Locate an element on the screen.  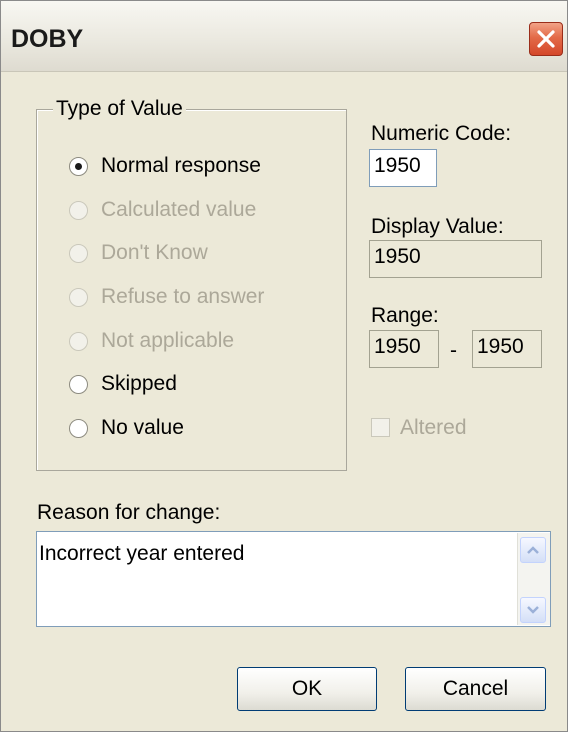
scroll-up-button is located at coordinates (533, 550).